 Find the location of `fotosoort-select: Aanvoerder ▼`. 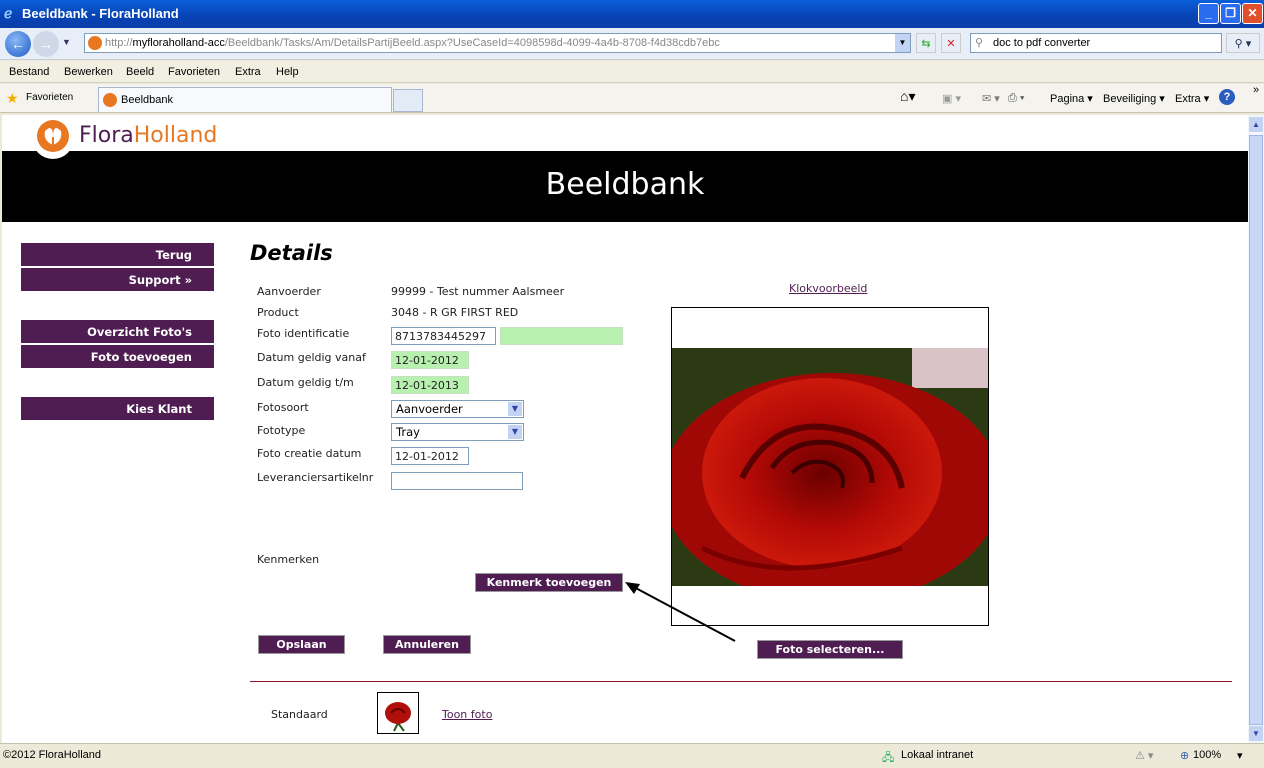

fotosoort-select: Aanvoerder ▼ is located at coordinates (457, 409).